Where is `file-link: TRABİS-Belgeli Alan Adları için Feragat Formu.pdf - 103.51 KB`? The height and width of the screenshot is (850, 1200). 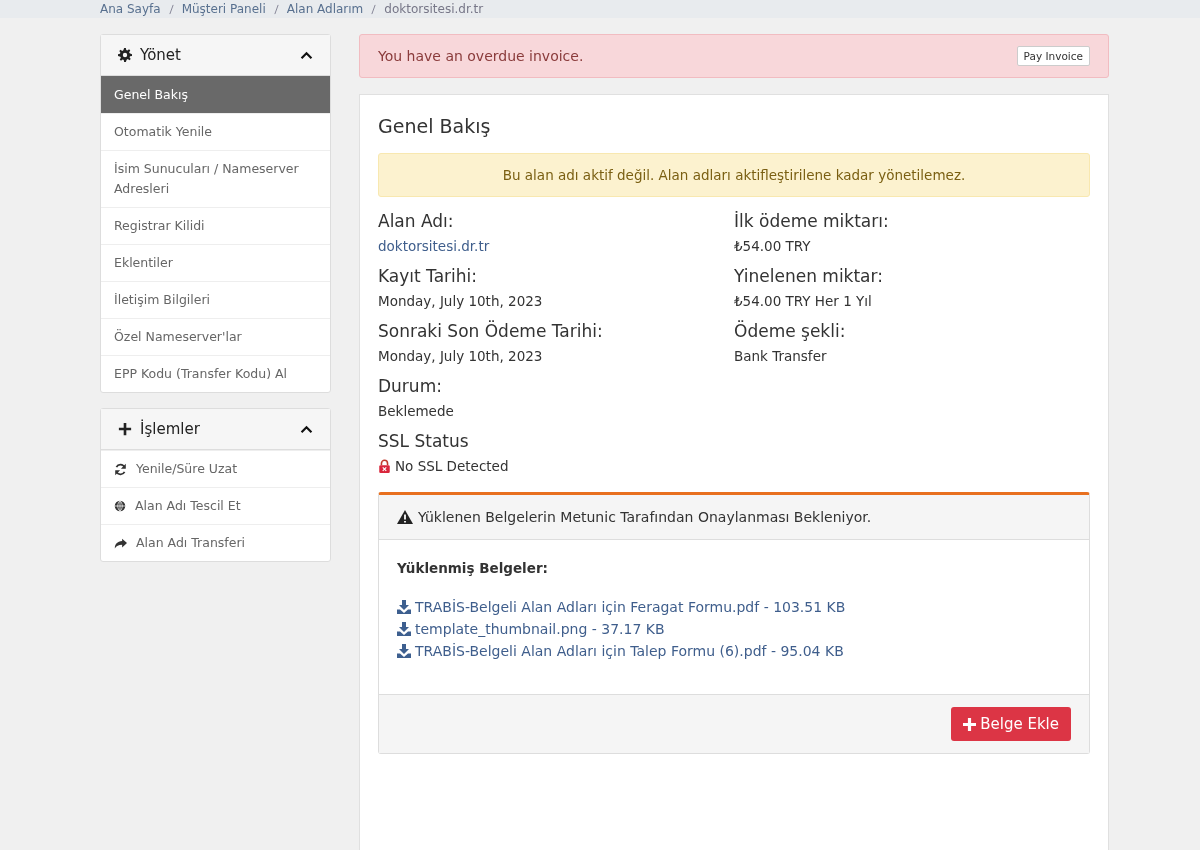
file-link: TRABİS-Belgeli Alan Adları için Feragat Formu.pdf - 103.51 KB is located at coordinates (630, 607).